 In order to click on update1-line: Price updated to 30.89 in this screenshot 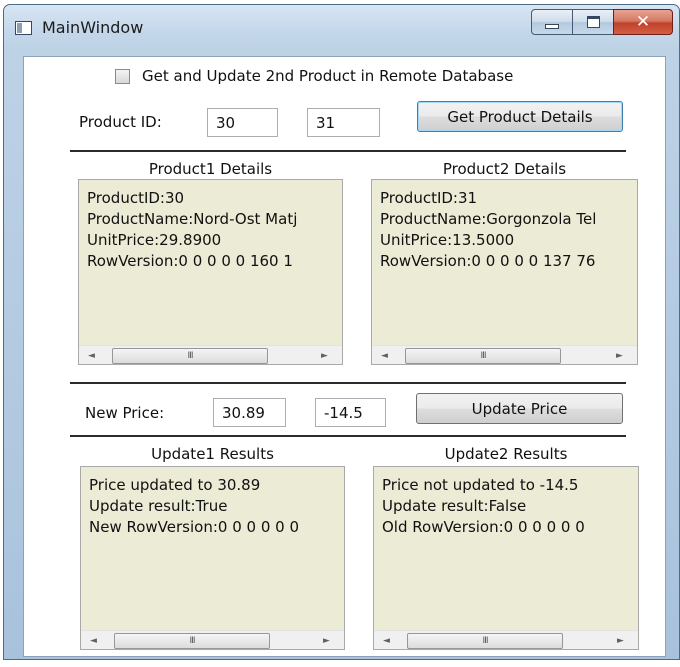, I will do `click(175, 485)`.